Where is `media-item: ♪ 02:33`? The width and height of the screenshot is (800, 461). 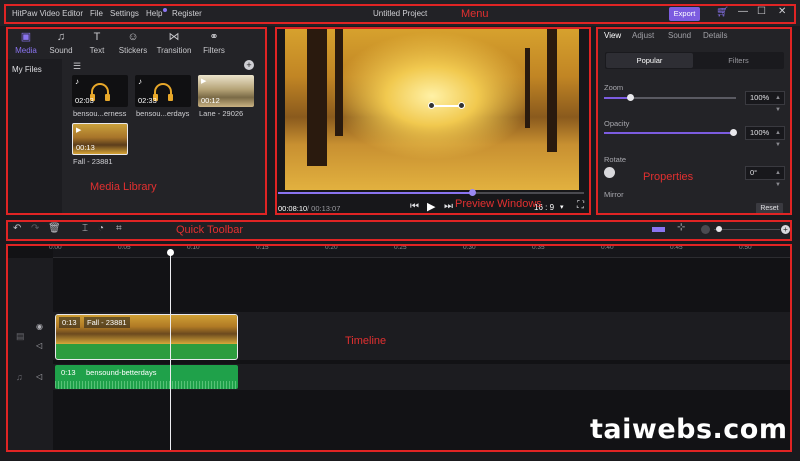
media-item: ♪ 02:33 is located at coordinates (163, 91).